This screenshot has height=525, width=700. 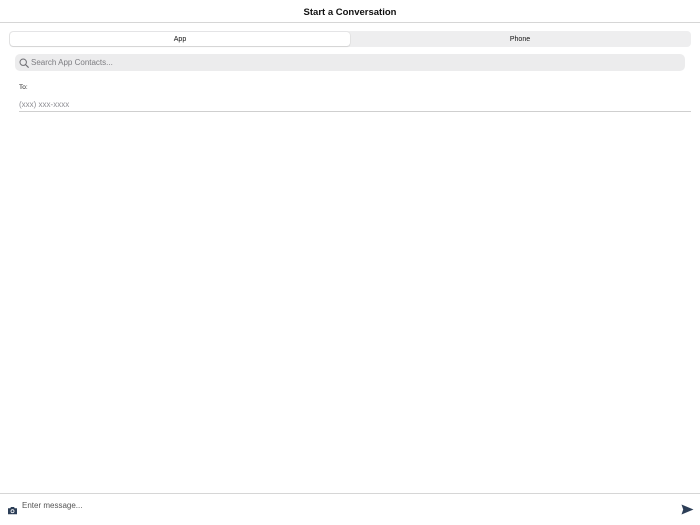 I want to click on recipient-phone-input, so click(x=355, y=104).